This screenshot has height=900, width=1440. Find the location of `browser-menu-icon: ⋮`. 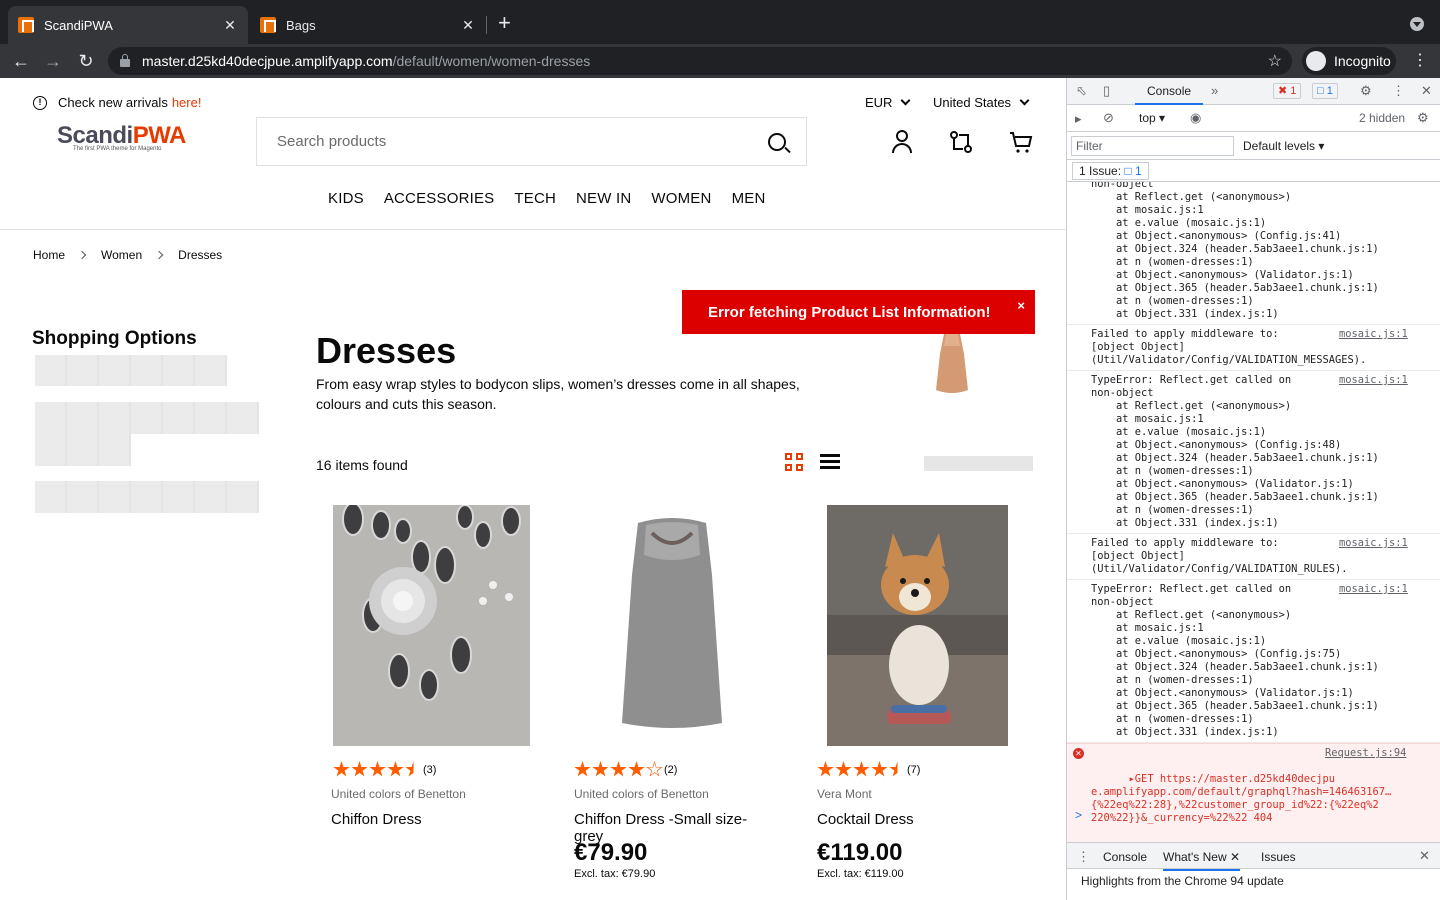

browser-menu-icon: ⋮ is located at coordinates (1420, 61).